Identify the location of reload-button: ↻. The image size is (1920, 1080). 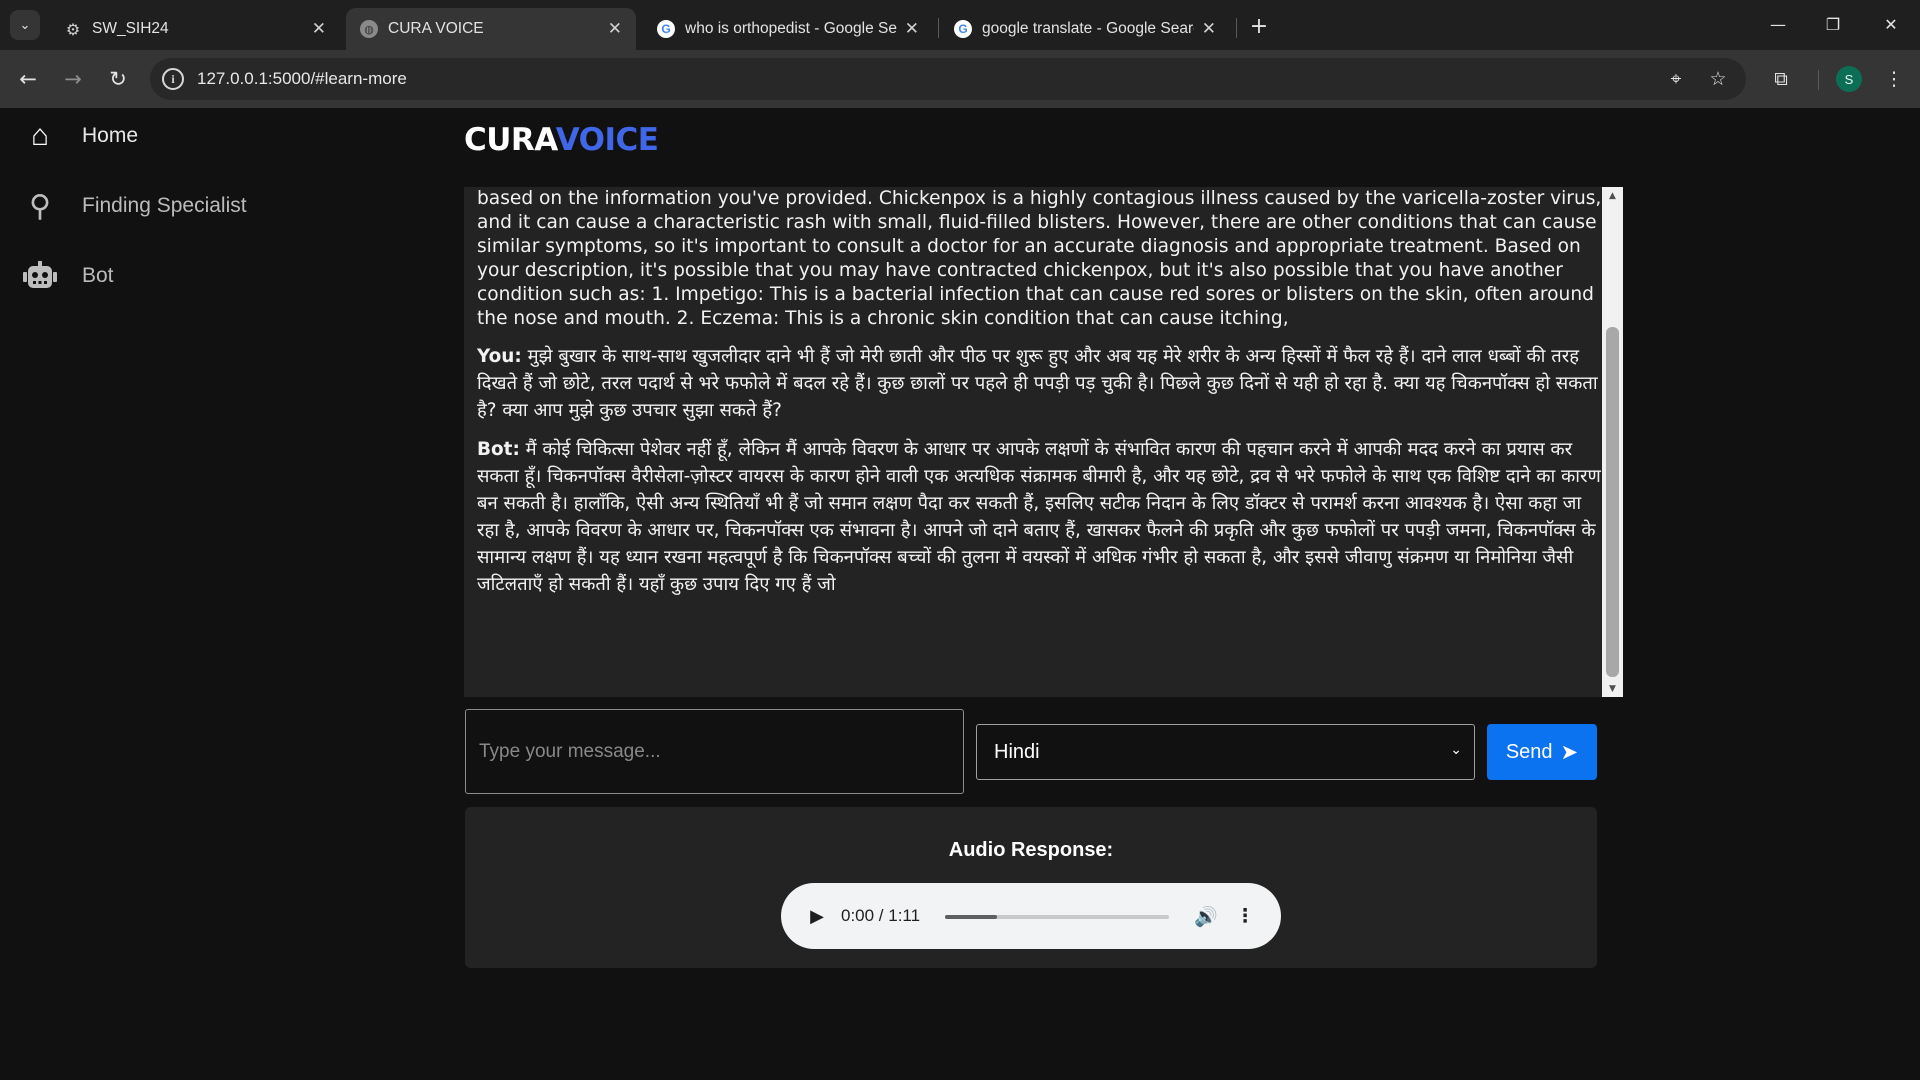
(118, 79).